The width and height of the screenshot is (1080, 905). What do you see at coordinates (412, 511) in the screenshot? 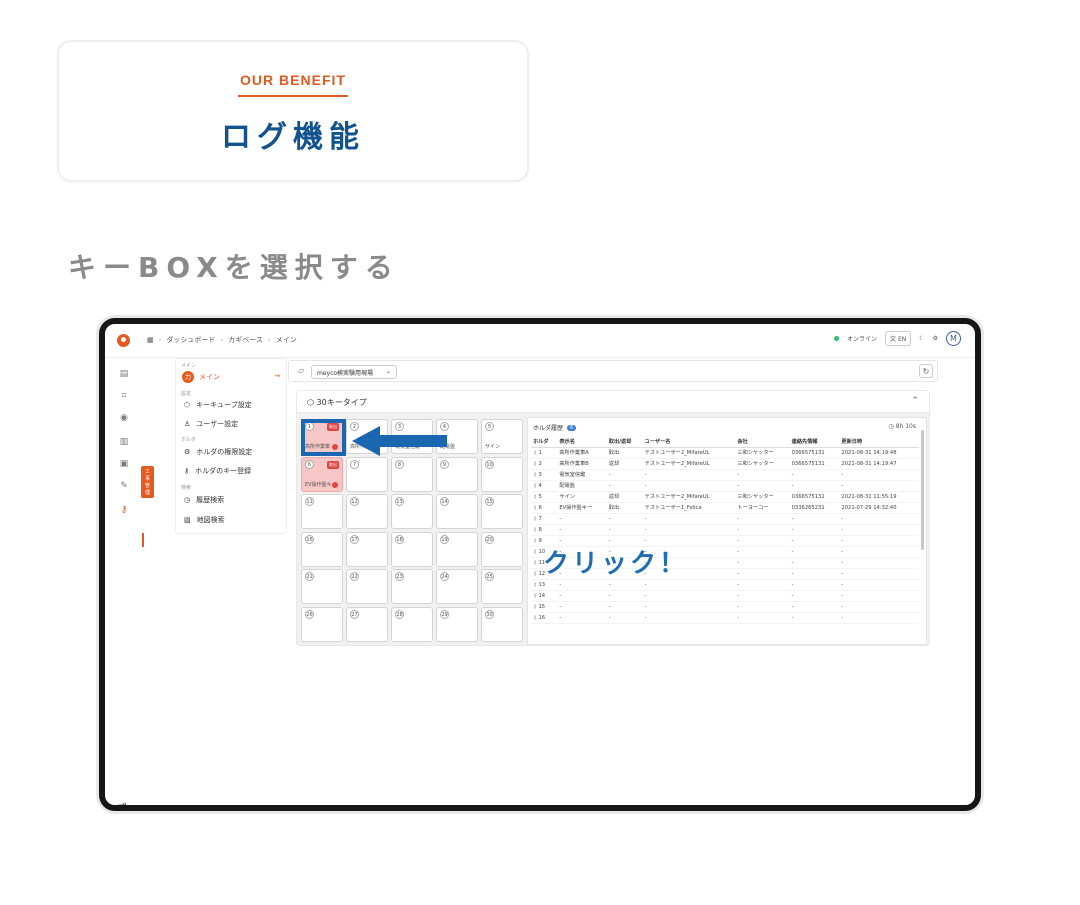
I see `key-slot-13: 13` at bounding box center [412, 511].